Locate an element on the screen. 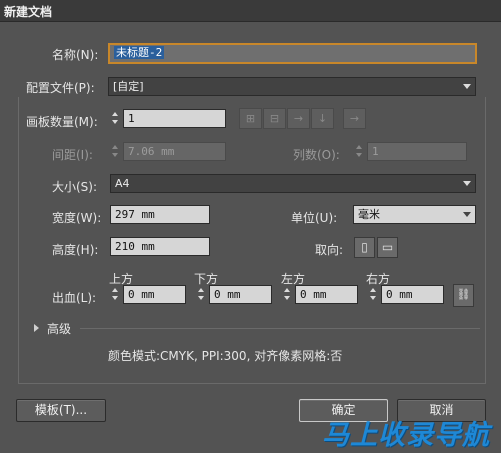  divider is located at coordinates (280, 328).